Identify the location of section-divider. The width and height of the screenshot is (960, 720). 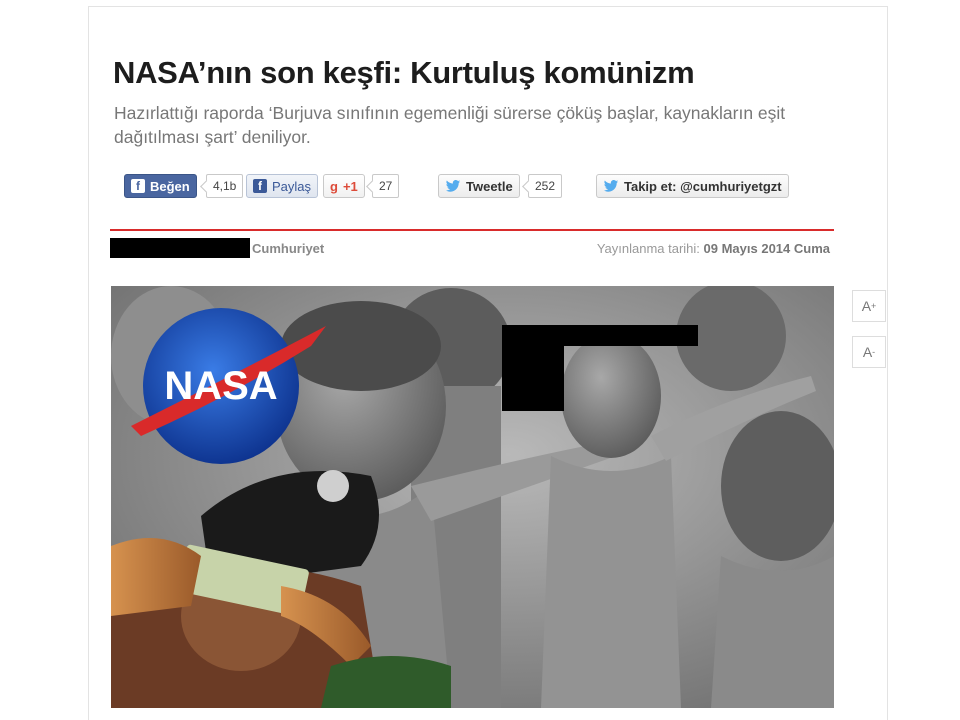
(472, 230).